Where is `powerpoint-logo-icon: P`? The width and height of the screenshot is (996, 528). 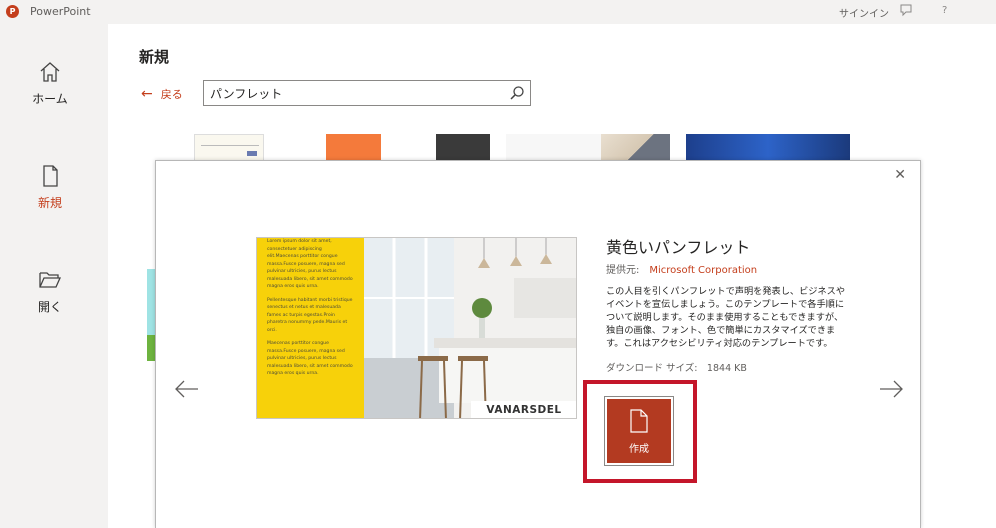 powerpoint-logo-icon: P is located at coordinates (12, 11).